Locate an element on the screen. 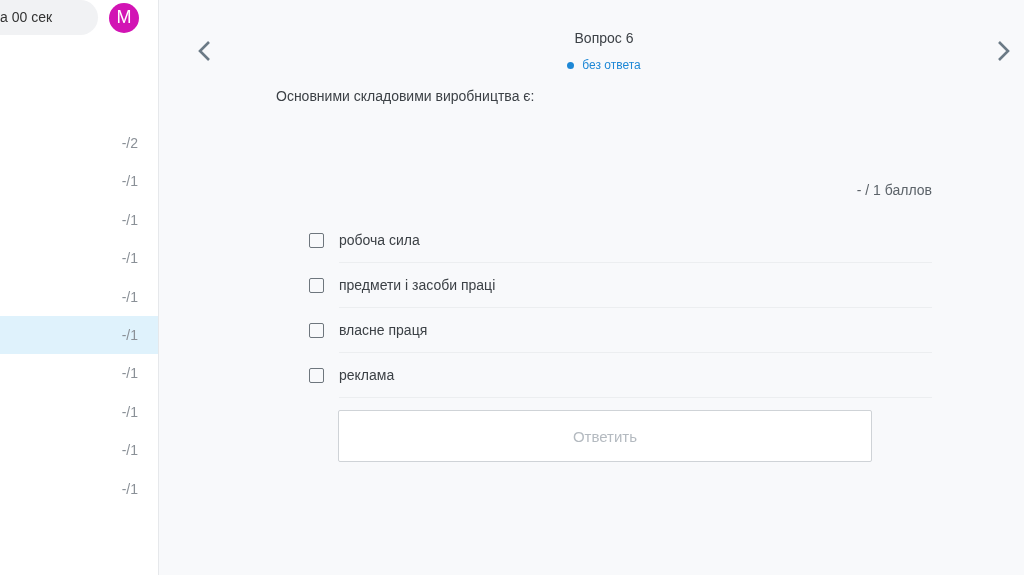  chevron-left-icon is located at coordinates (204, 51).